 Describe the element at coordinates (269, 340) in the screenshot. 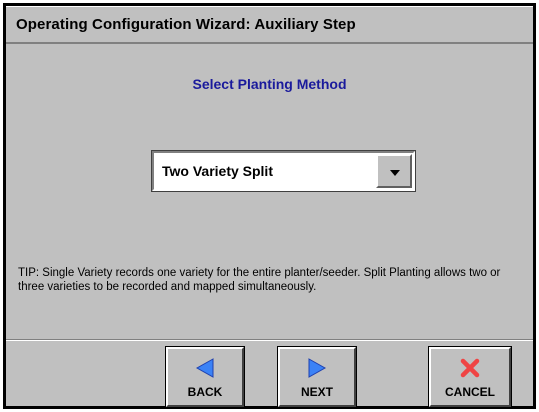

I see `footer-divider` at that location.